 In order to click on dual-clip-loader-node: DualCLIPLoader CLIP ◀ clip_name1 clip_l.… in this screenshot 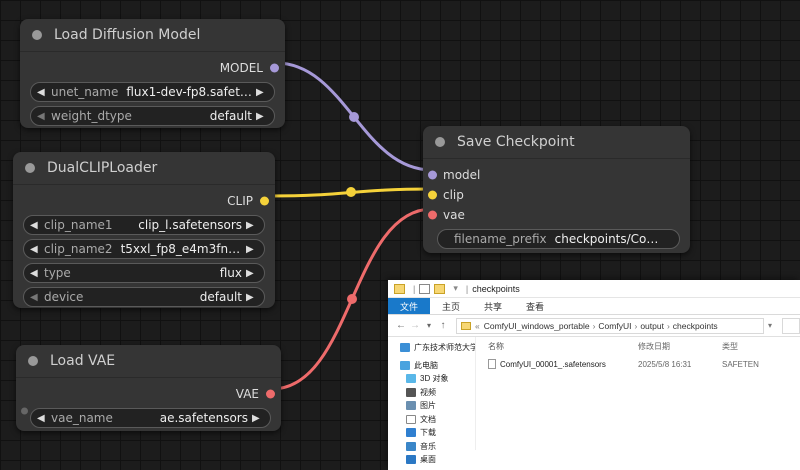, I will do `click(144, 230)`.